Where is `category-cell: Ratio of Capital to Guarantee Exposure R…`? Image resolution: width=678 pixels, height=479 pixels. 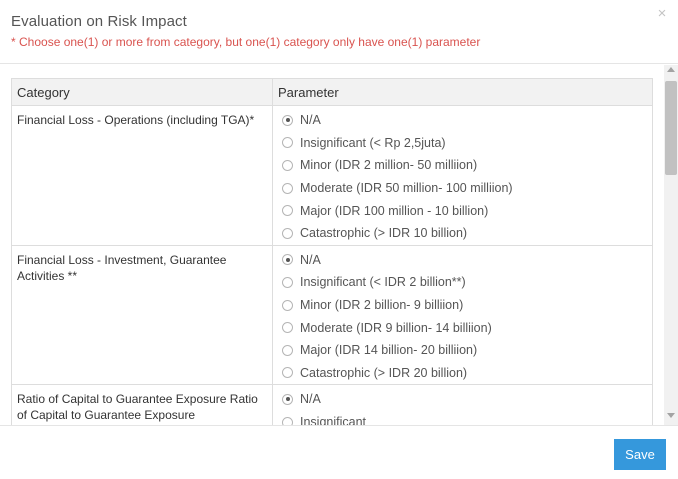 category-cell: Ratio of Capital to Guarantee Exposure R… is located at coordinates (142, 404).